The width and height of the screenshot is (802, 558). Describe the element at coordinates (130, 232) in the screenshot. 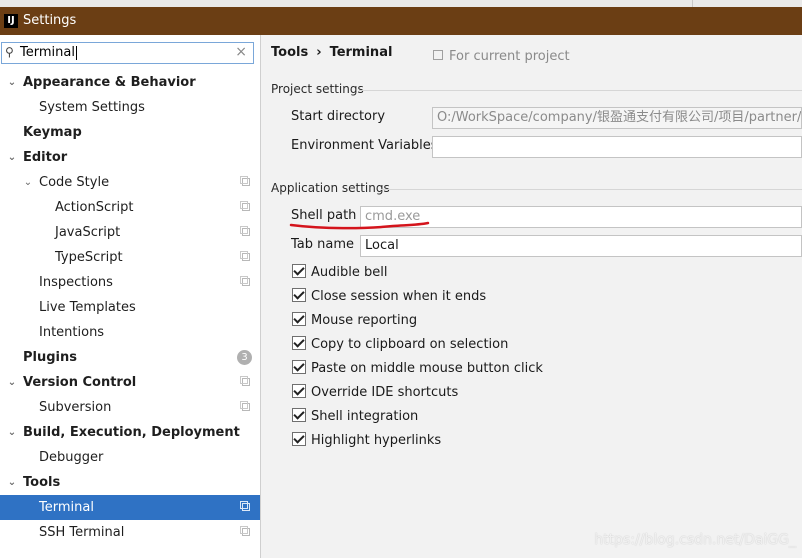

I see `sidebar-item: JavaScript` at that location.